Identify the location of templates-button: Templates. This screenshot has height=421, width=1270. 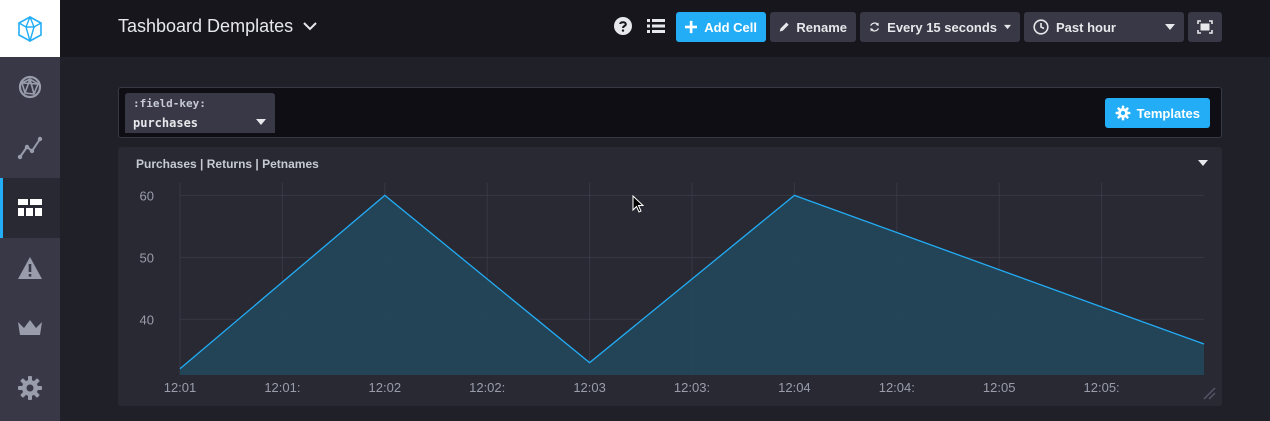
(1157, 113).